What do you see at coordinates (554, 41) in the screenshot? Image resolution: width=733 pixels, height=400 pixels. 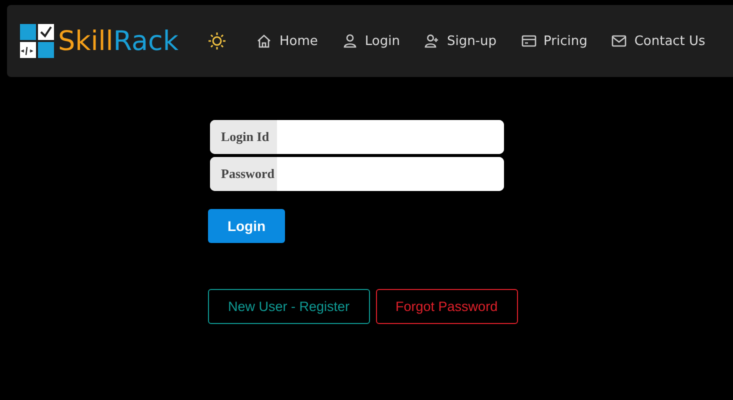 I see `nav-link: Pricing` at bounding box center [554, 41].